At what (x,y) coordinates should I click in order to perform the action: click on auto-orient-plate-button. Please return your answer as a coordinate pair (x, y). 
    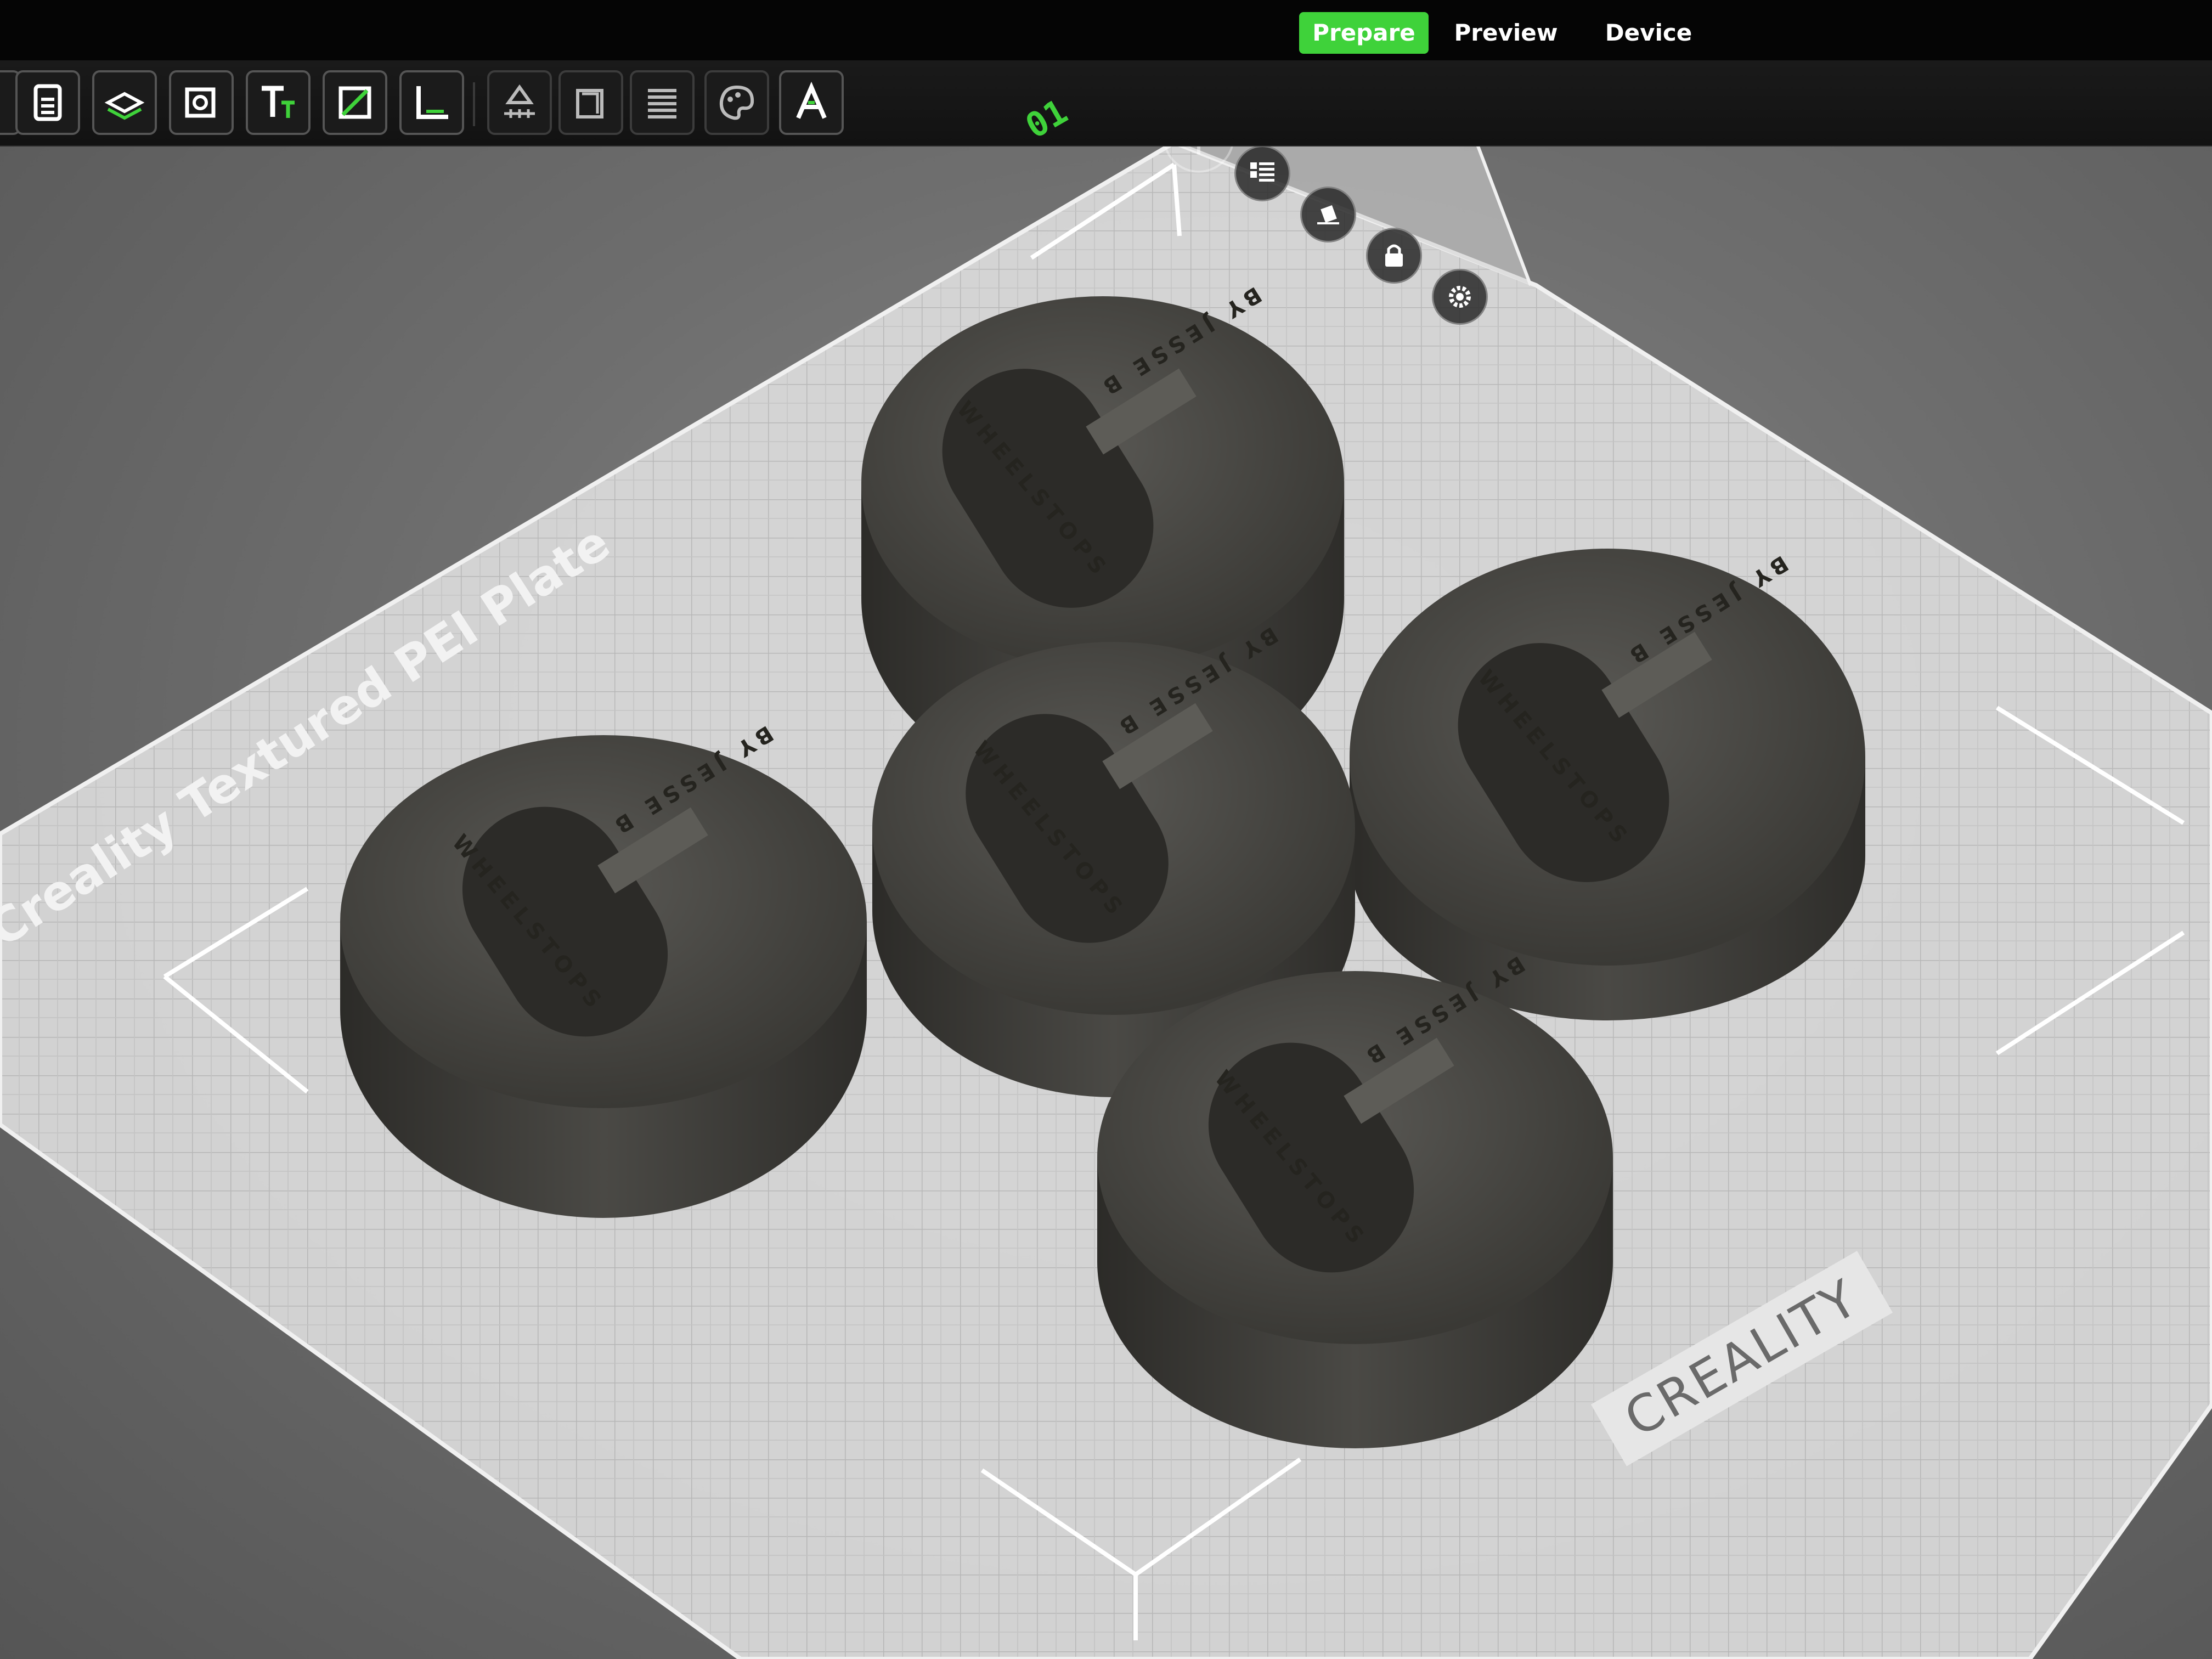
    Looking at the image, I should click on (1328, 214).